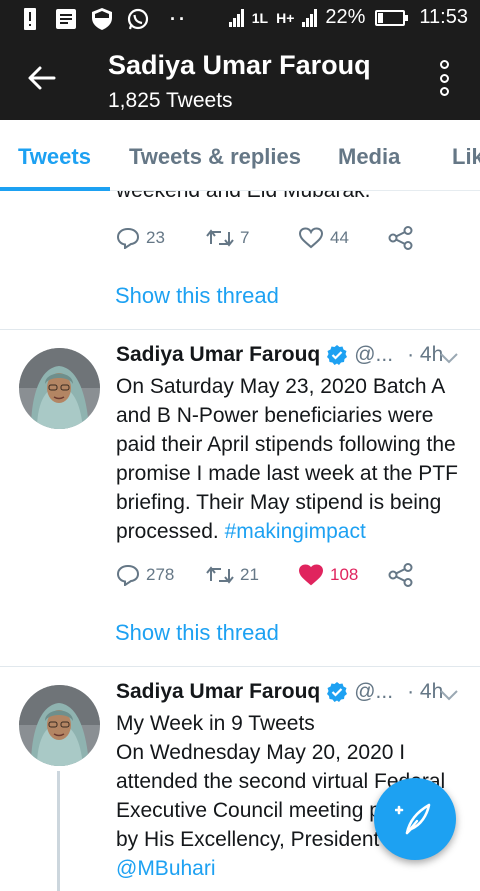  Describe the element at coordinates (245, 237) in the screenshot. I see `retweet-count: 7` at that location.